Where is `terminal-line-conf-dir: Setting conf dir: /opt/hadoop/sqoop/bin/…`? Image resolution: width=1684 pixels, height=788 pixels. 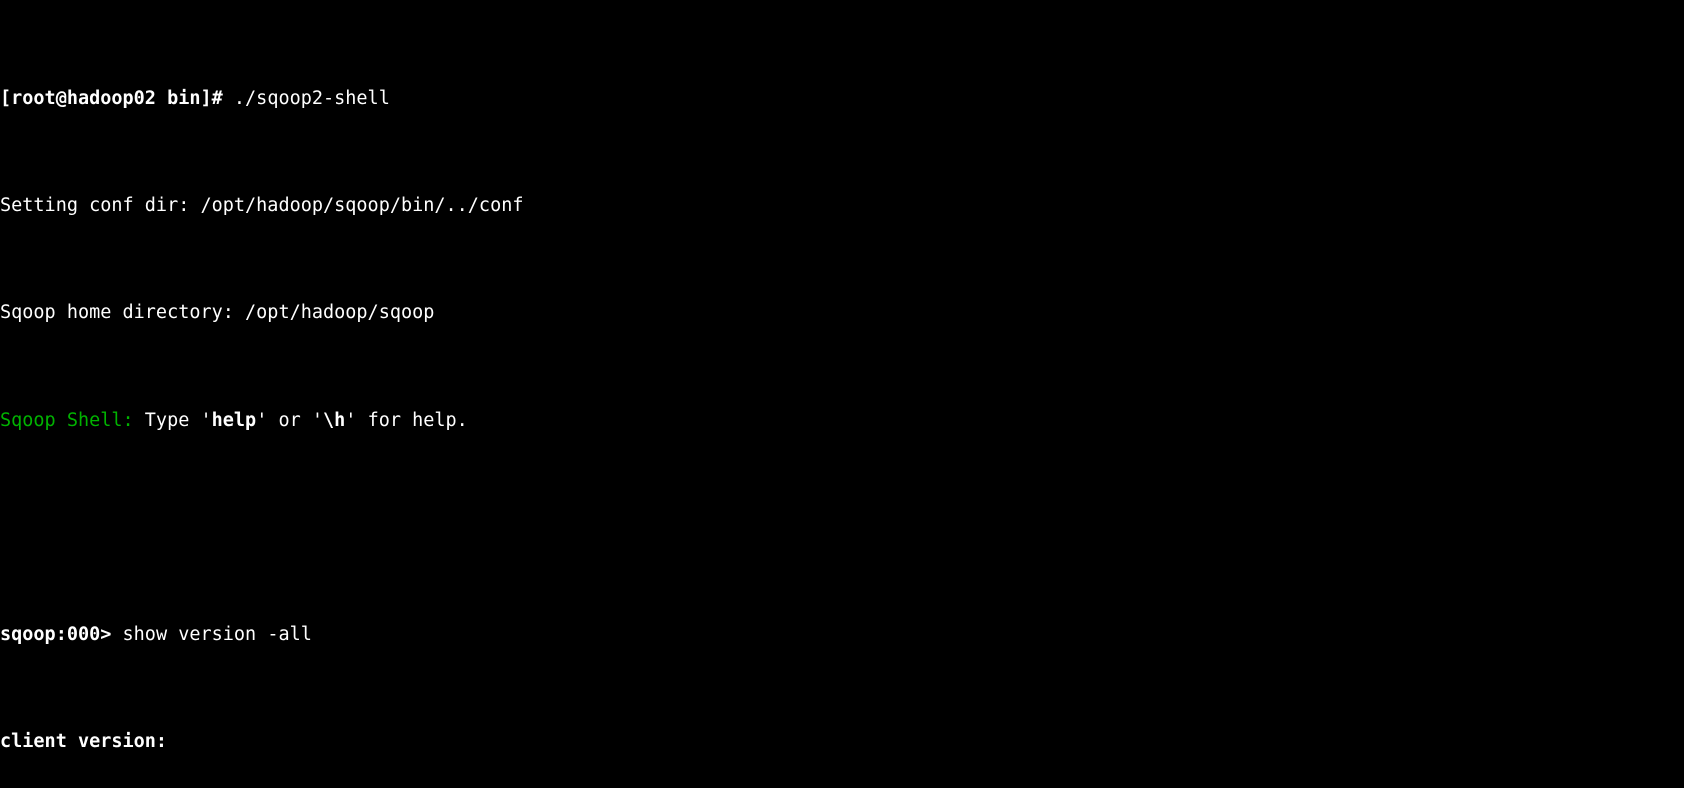
terminal-line-conf-dir: Setting conf dir: /opt/hadoop/sqoop/bin/… is located at coordinates (262, 206).